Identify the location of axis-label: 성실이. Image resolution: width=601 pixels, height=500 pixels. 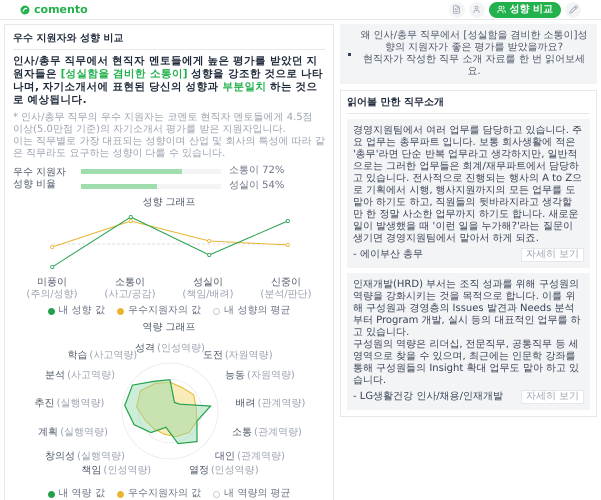
(208, 283).